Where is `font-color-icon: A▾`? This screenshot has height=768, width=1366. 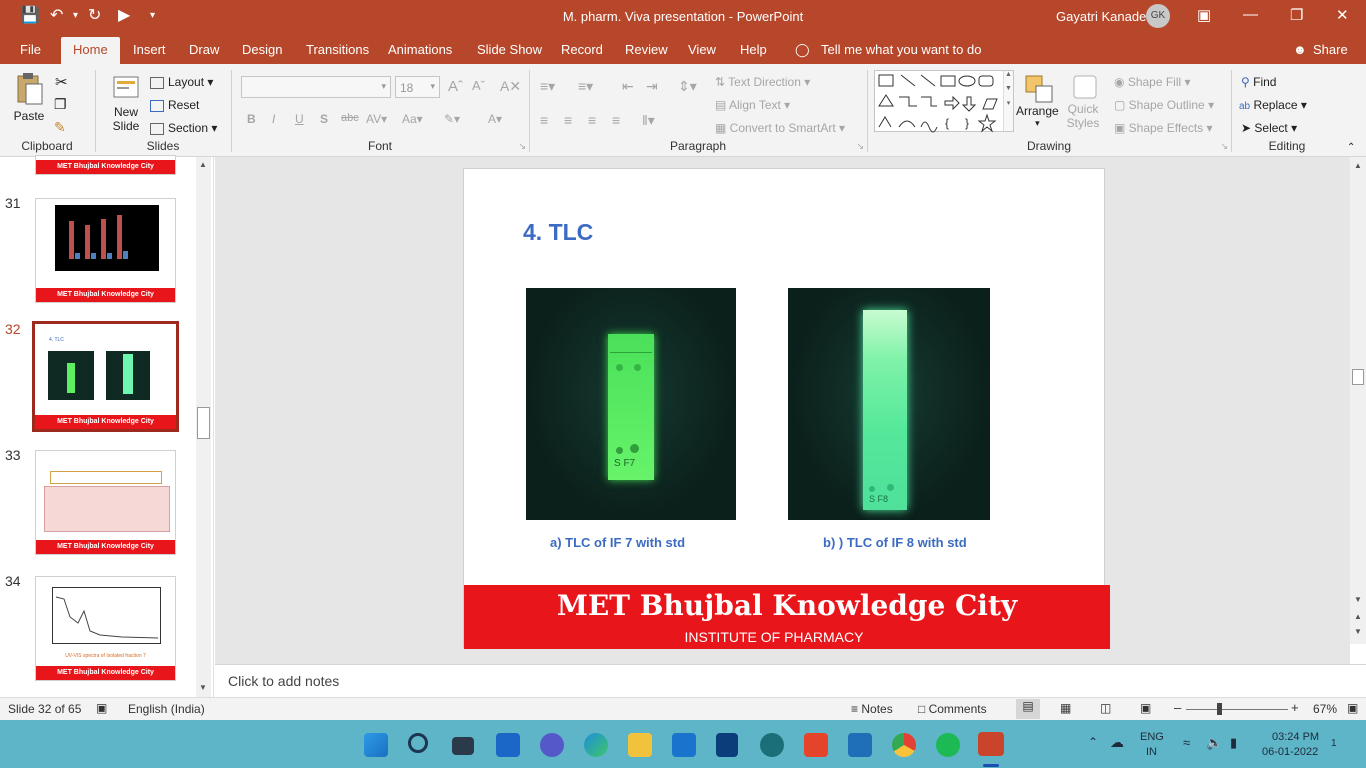 font-color-icon: A▾ is located at coordinates (495, 119).